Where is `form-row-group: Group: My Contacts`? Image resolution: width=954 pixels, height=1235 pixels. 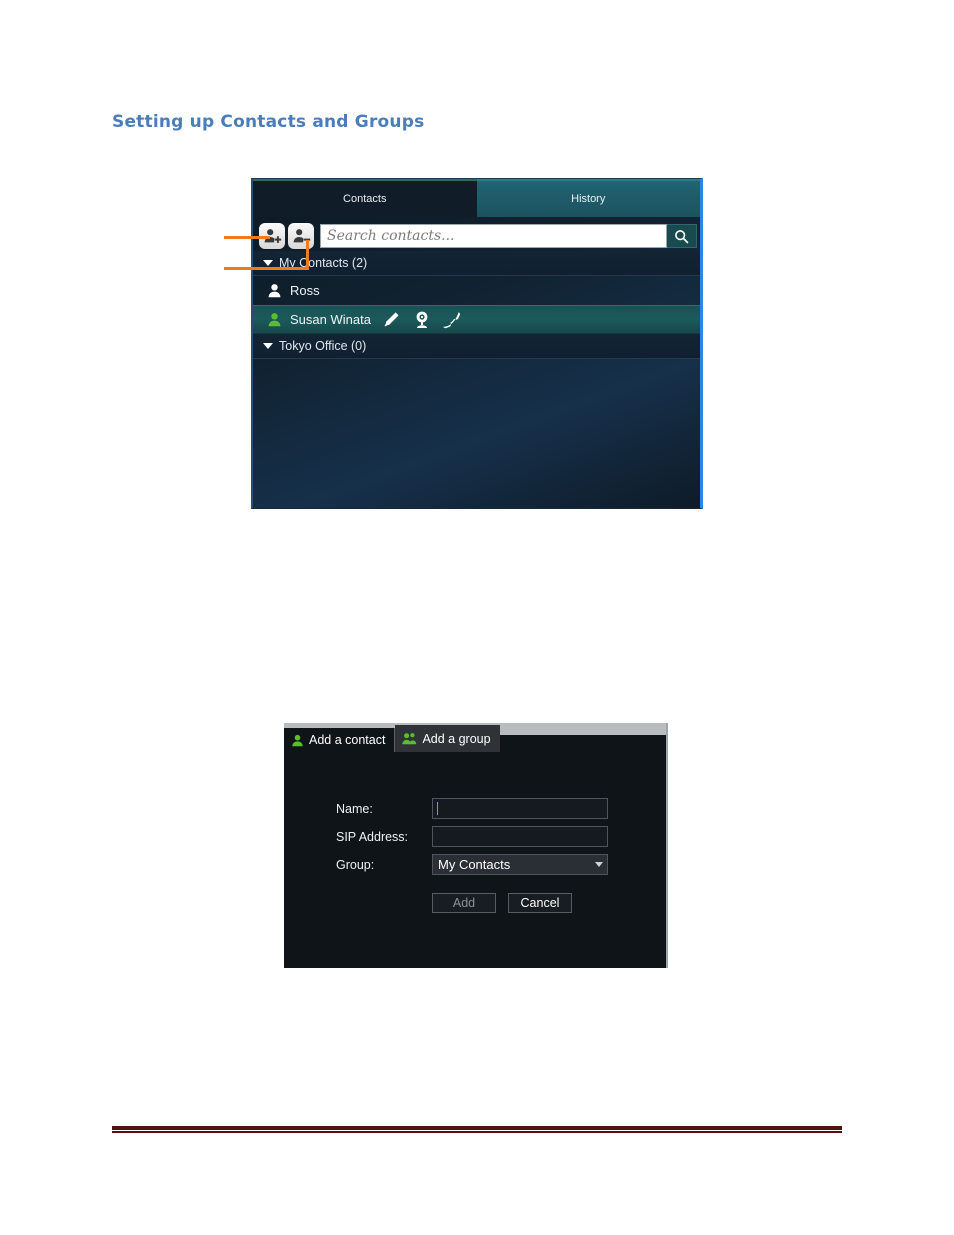
form-row-group: Group: My Contacts is located at coordinates (472, 864).